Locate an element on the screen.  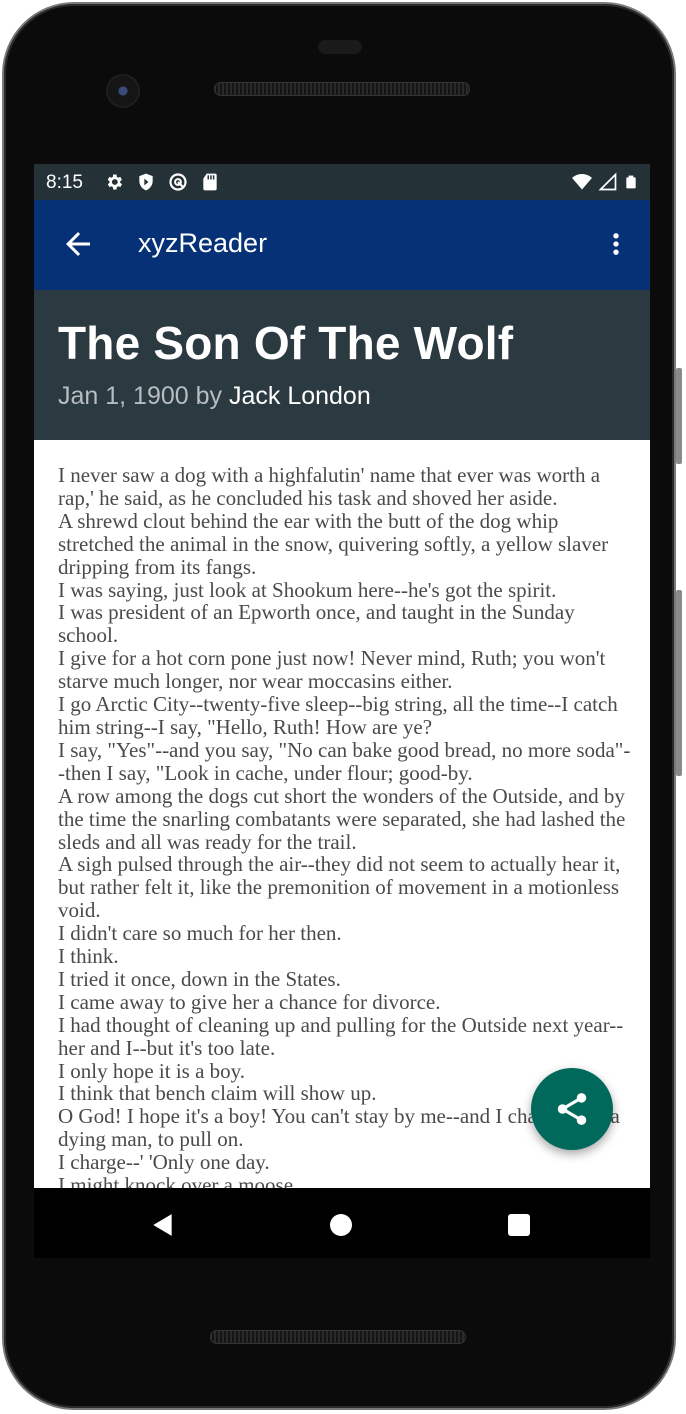
app-bar: xyzReader is located at coordinates (342, 245).